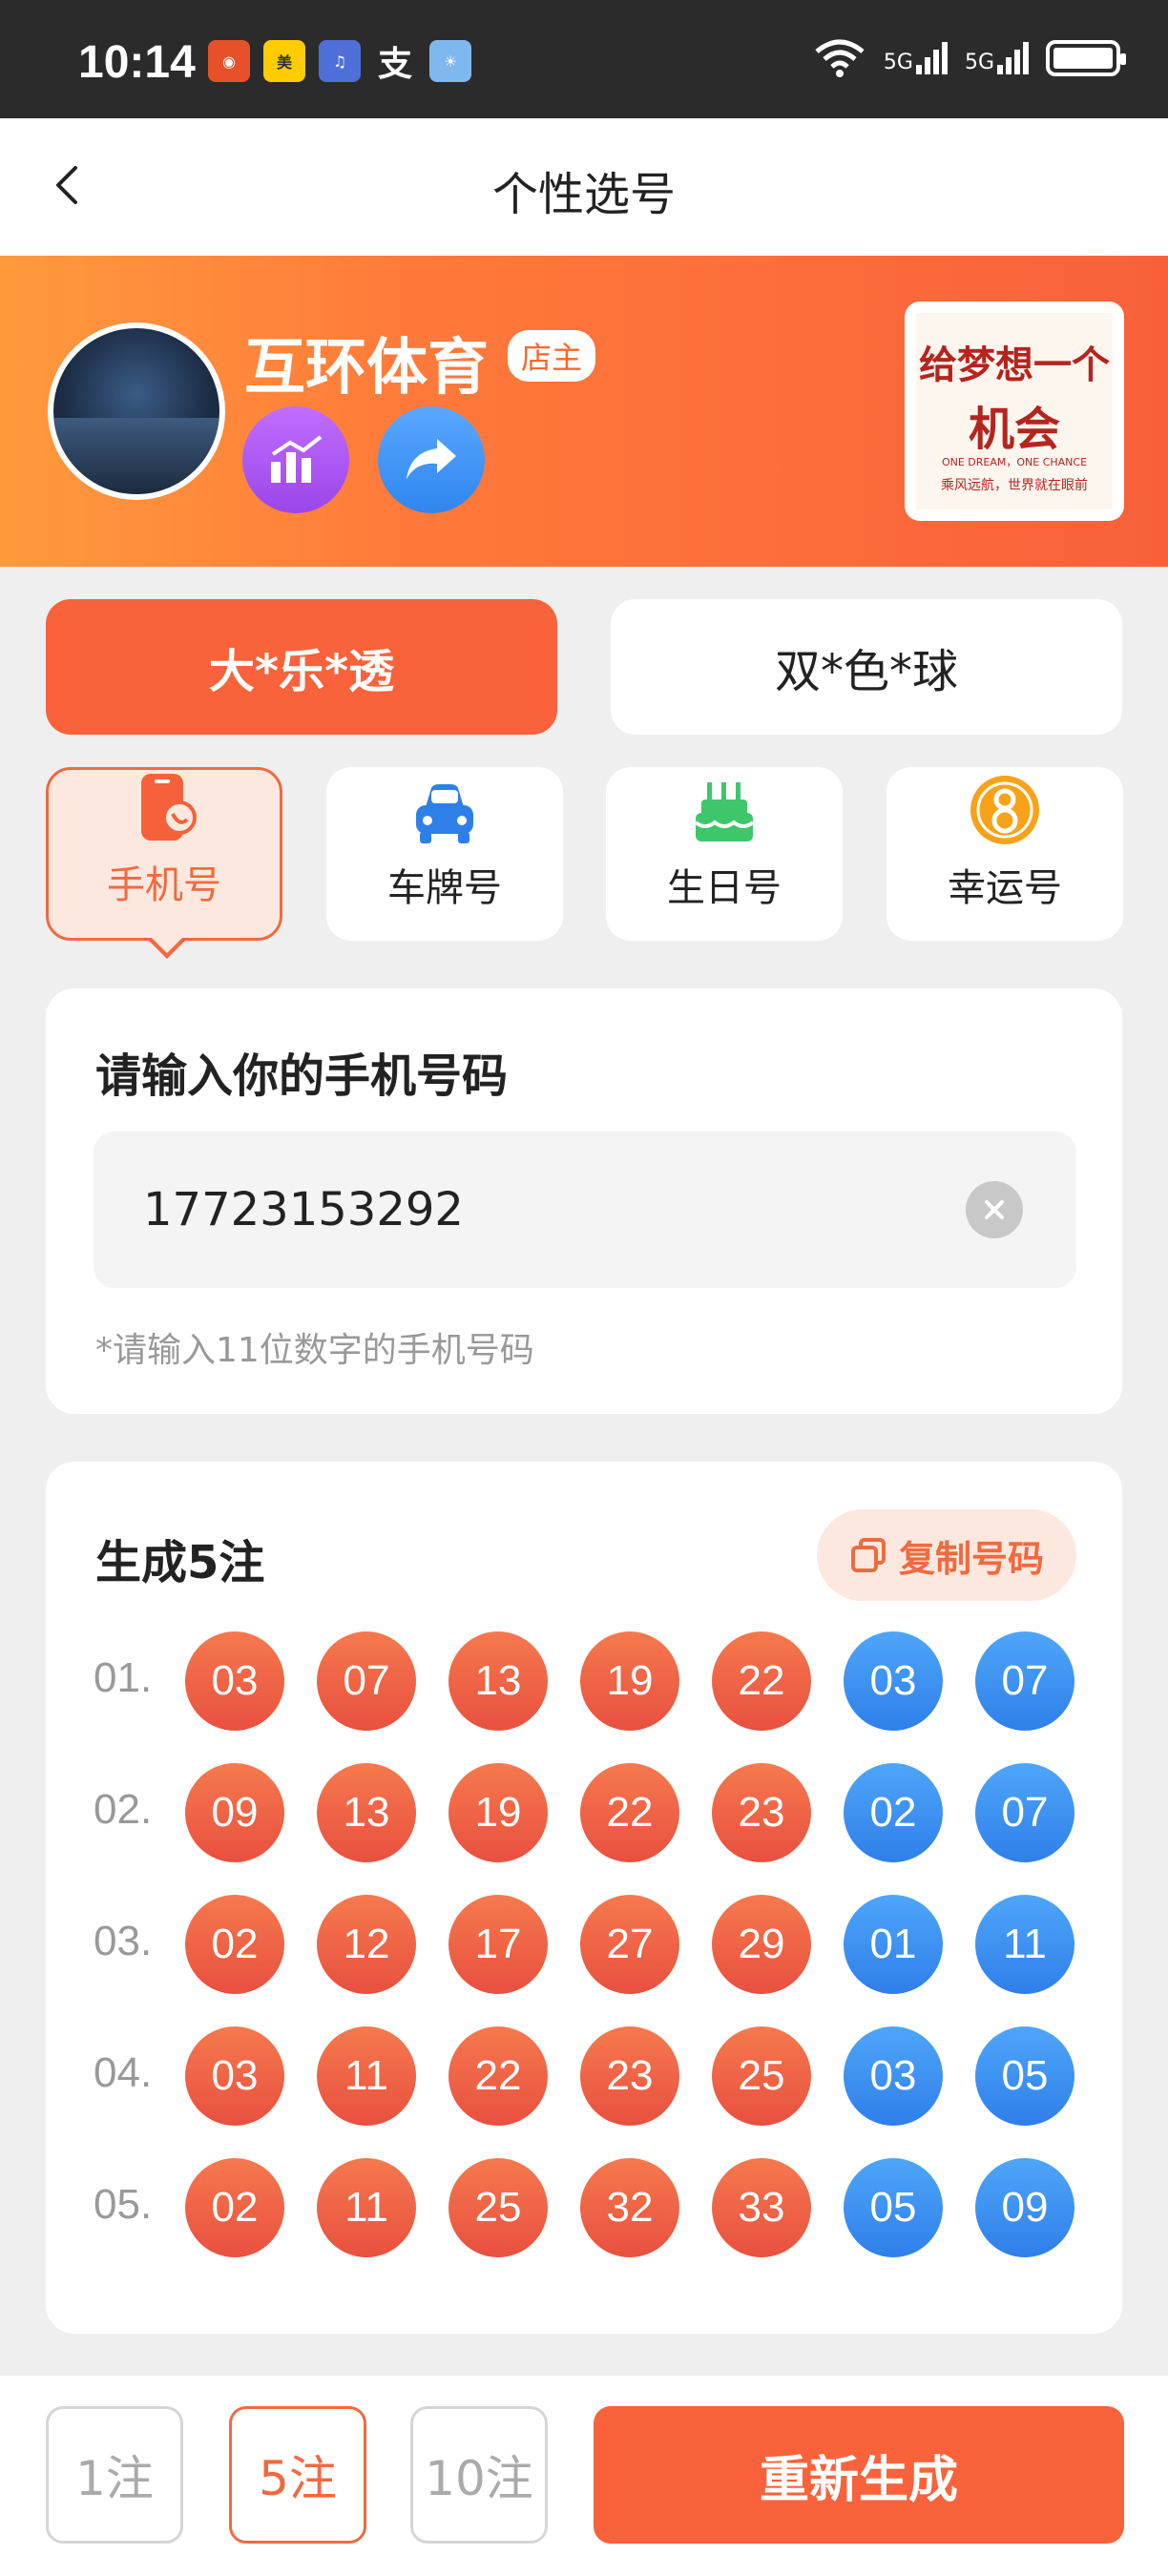  I want to click on blue-ball: 03, so click(893, 1681).